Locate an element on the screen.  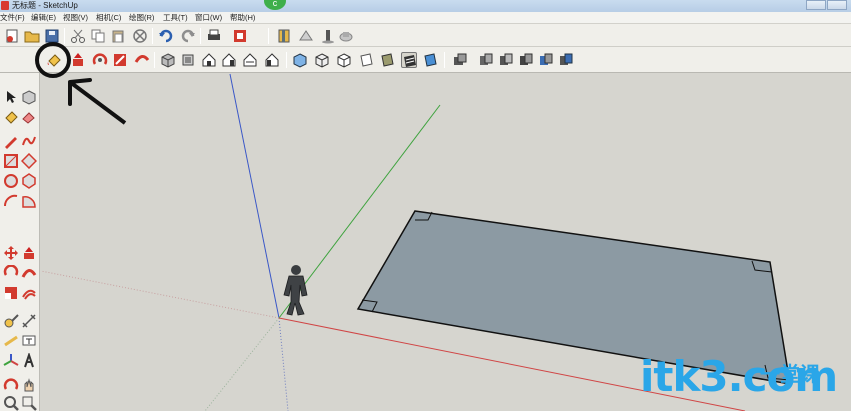
watermark-sub-text: 一堂课 is located at coordinates (790, 374).